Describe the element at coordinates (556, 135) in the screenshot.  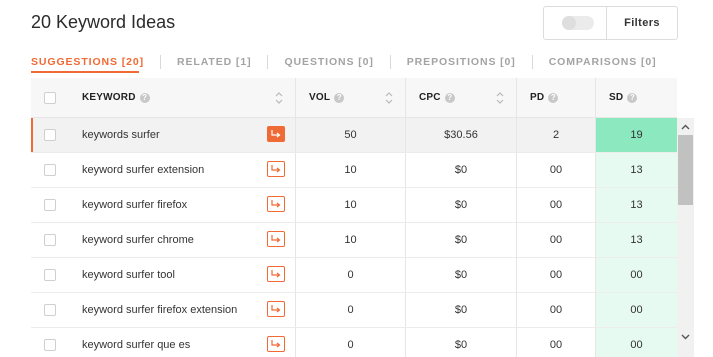
I see `pd-cell: 2` at that location.